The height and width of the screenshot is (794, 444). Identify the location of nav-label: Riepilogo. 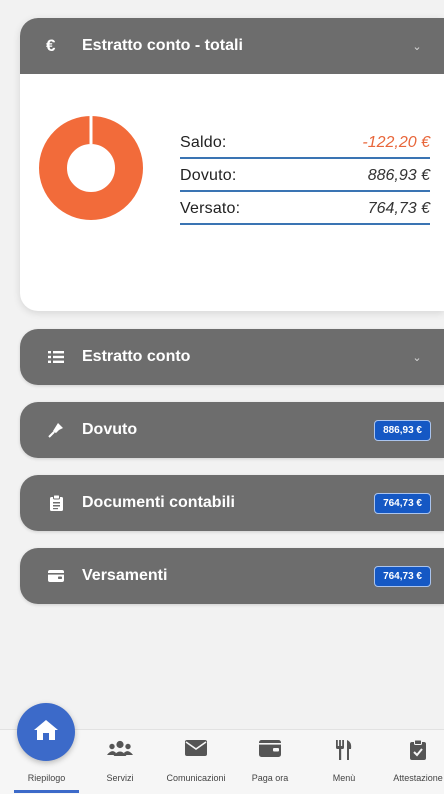
(46, 778).